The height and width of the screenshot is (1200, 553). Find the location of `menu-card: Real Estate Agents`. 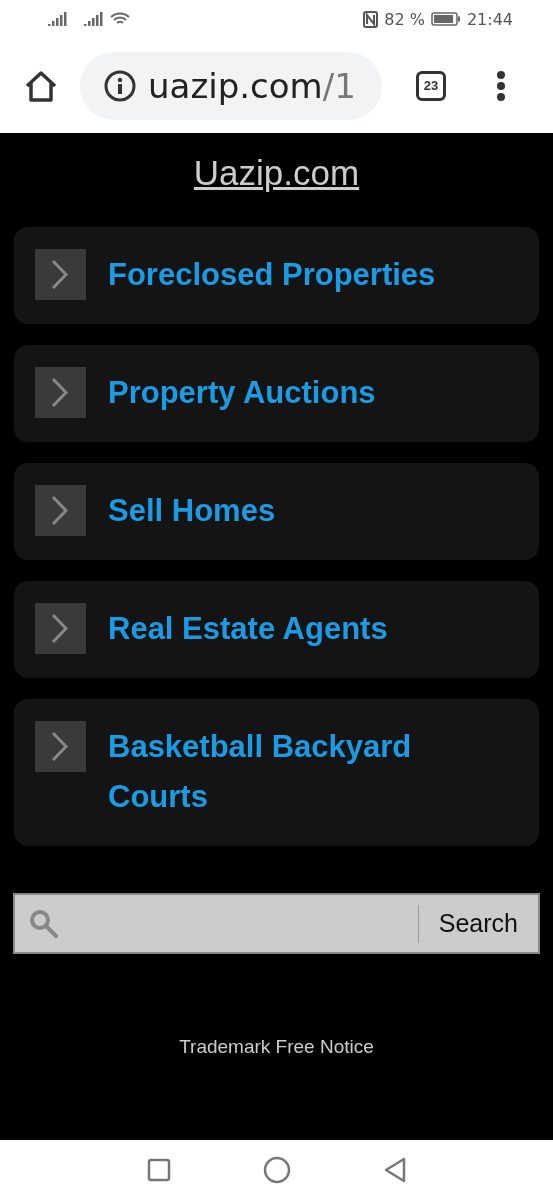

menu-card: Real Estate Agents is located at coordinates (276, 629).